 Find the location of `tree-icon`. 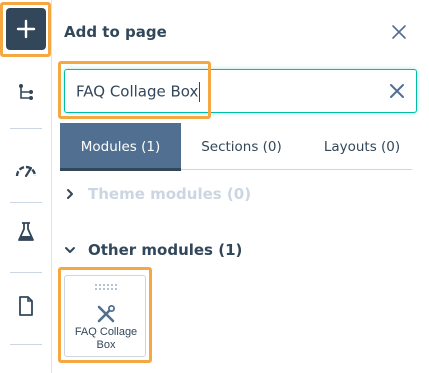

tree-icon is located at coordinates (26, 92).